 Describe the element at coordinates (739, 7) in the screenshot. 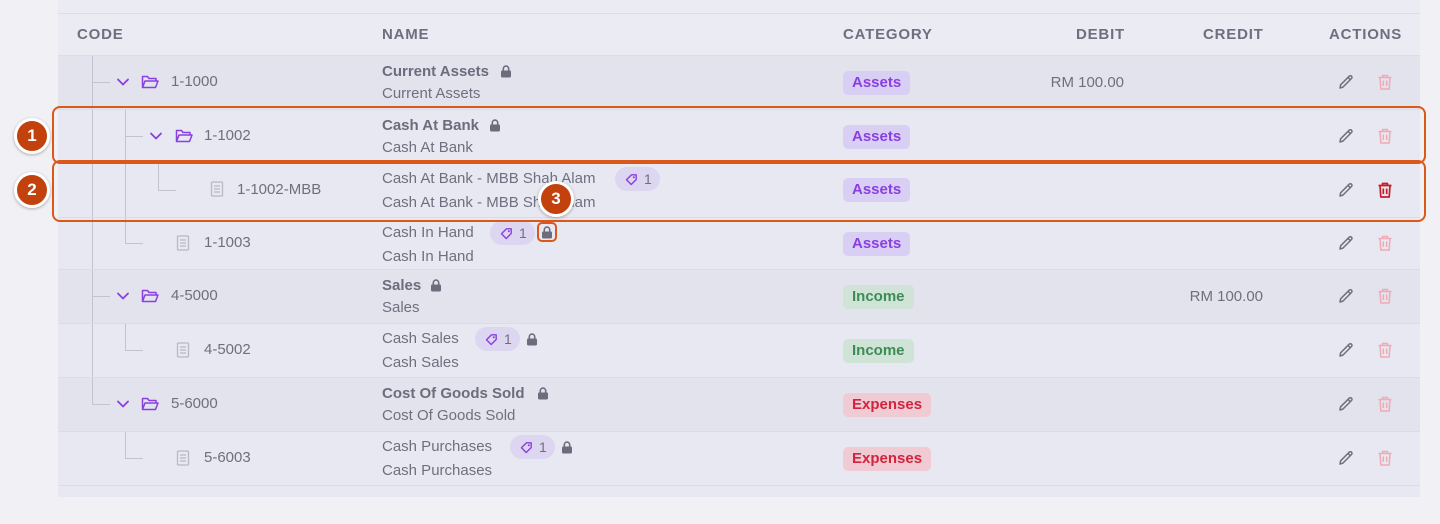

I see `table-top-edge` at that location.